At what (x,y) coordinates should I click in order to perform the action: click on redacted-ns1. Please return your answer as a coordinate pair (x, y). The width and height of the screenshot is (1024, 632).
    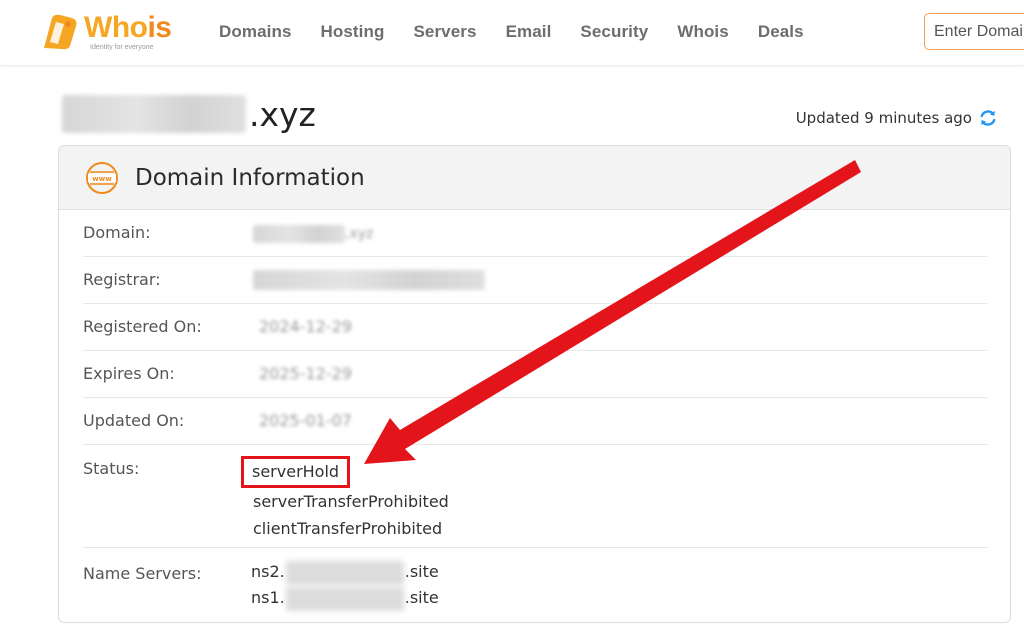
    Looking at the image, I should click on (344, 598).